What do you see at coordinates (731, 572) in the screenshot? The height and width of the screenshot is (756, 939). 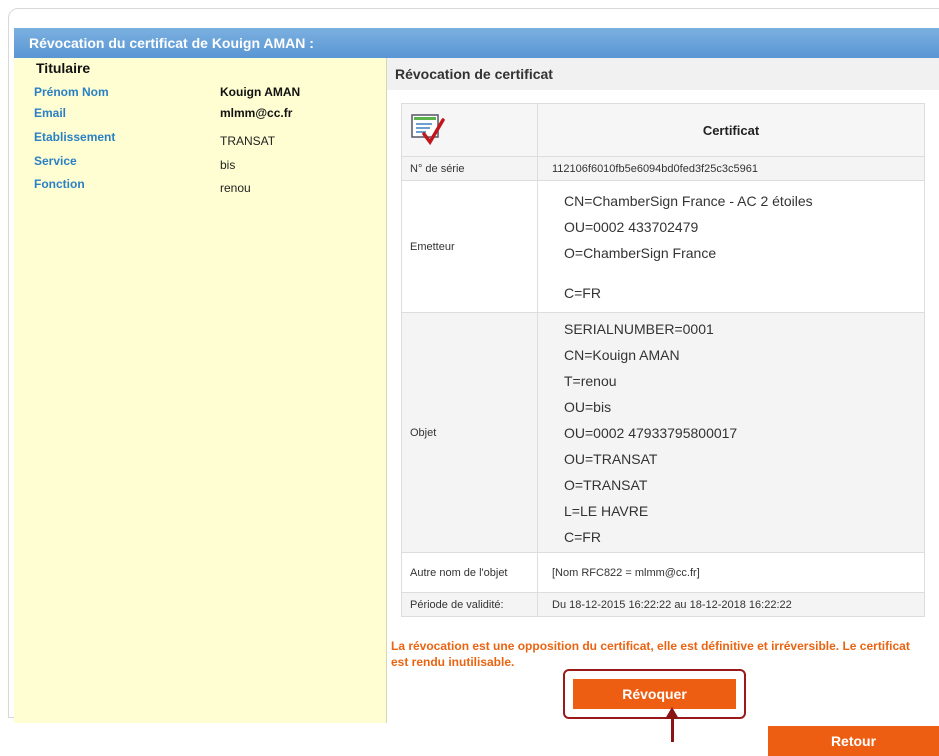 I see `autre-nom-value: [Nom RFC822 = mlmm@cc.fr]` at bounding box center [731, 572].